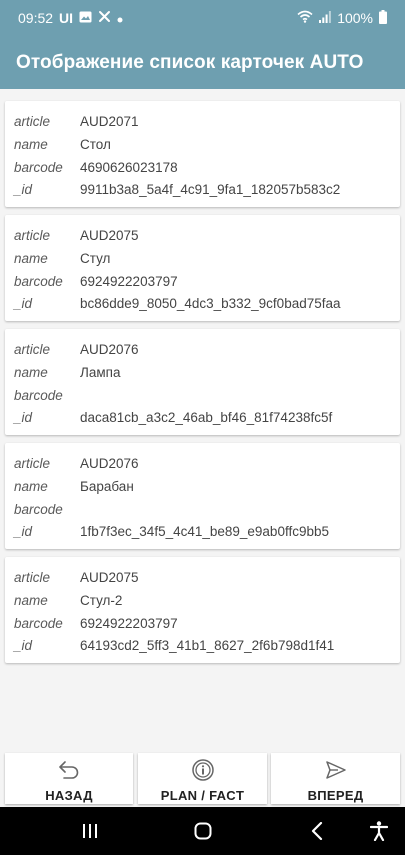 The image size is (405, 855). Describe the element at coordinates (335, 795) in the screenshot. I see `forward-button-label: ВПЕРЕД` at that location.